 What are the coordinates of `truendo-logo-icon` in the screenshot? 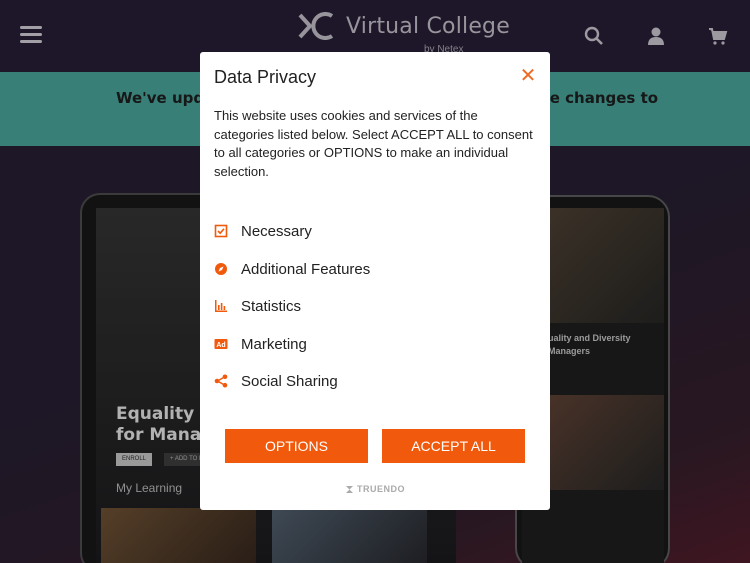 It's located at (349, 489).